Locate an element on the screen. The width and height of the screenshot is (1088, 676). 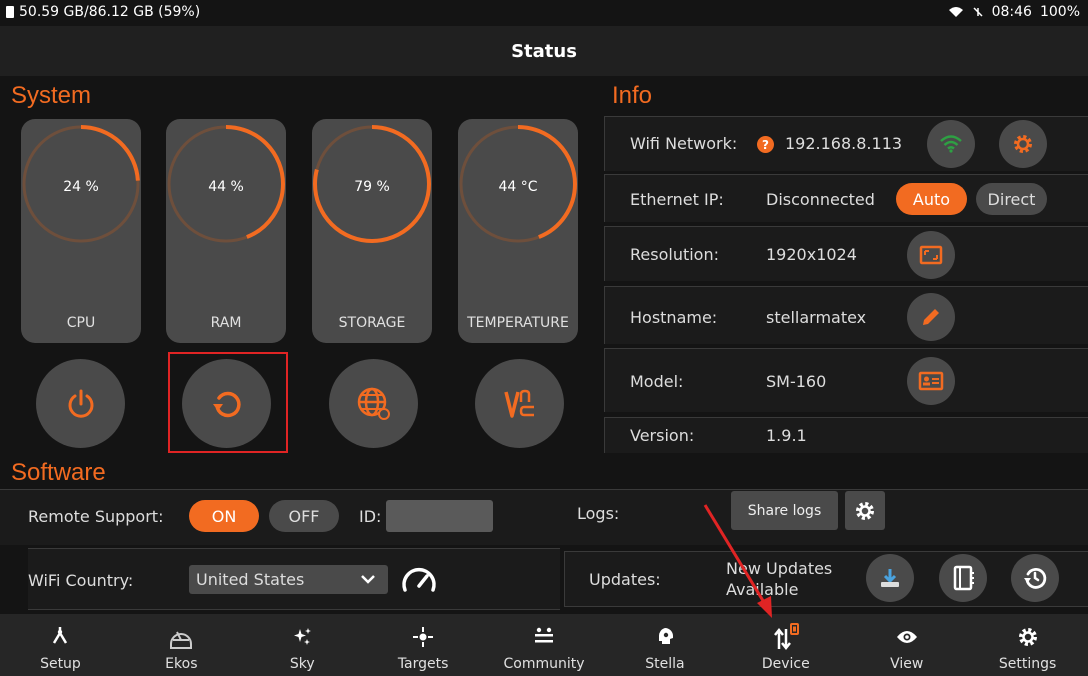
stella-icon is located at coordinates (665, 636).